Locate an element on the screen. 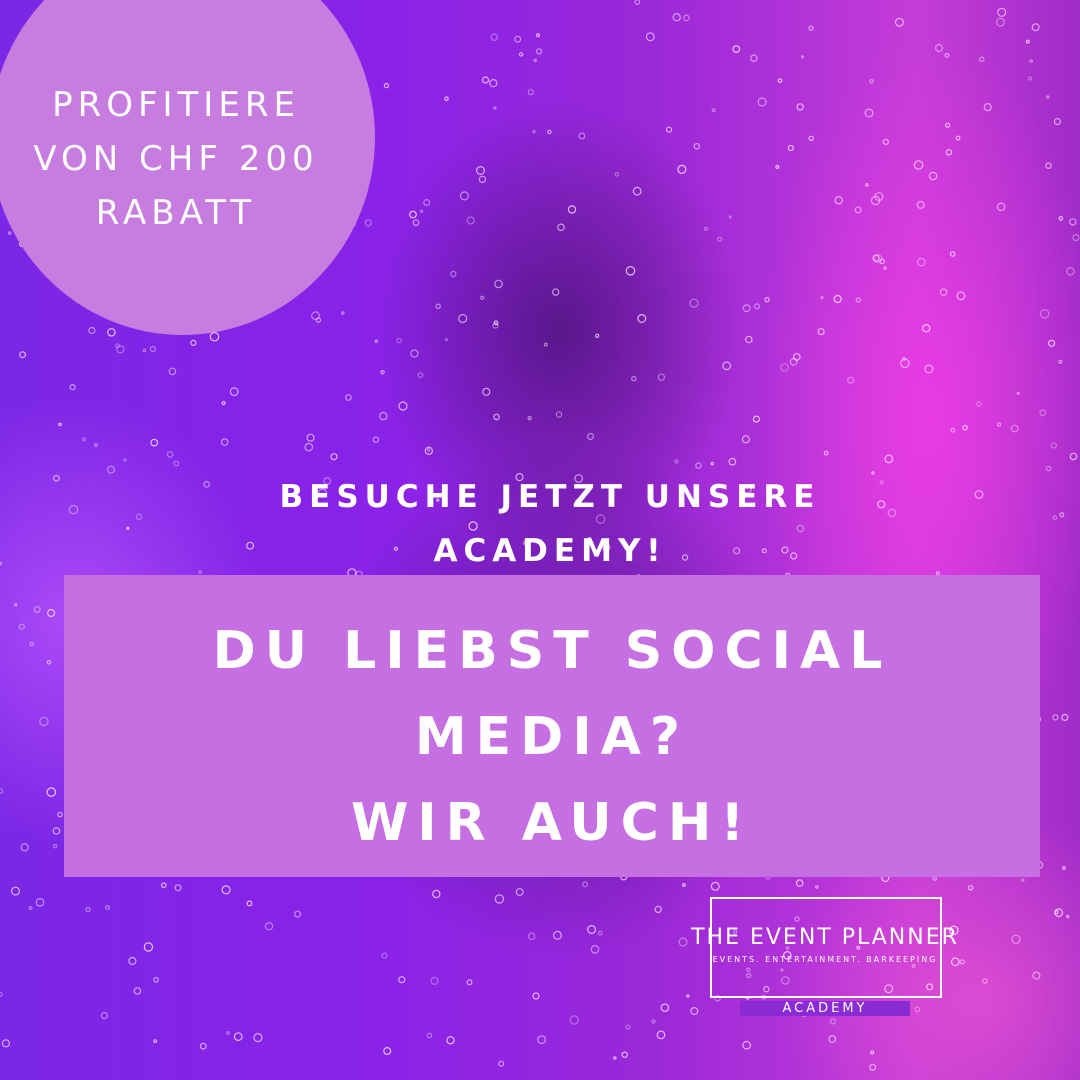  brand-logo-name: THE EVENT PLANNER is located at coordinates (825, 937).